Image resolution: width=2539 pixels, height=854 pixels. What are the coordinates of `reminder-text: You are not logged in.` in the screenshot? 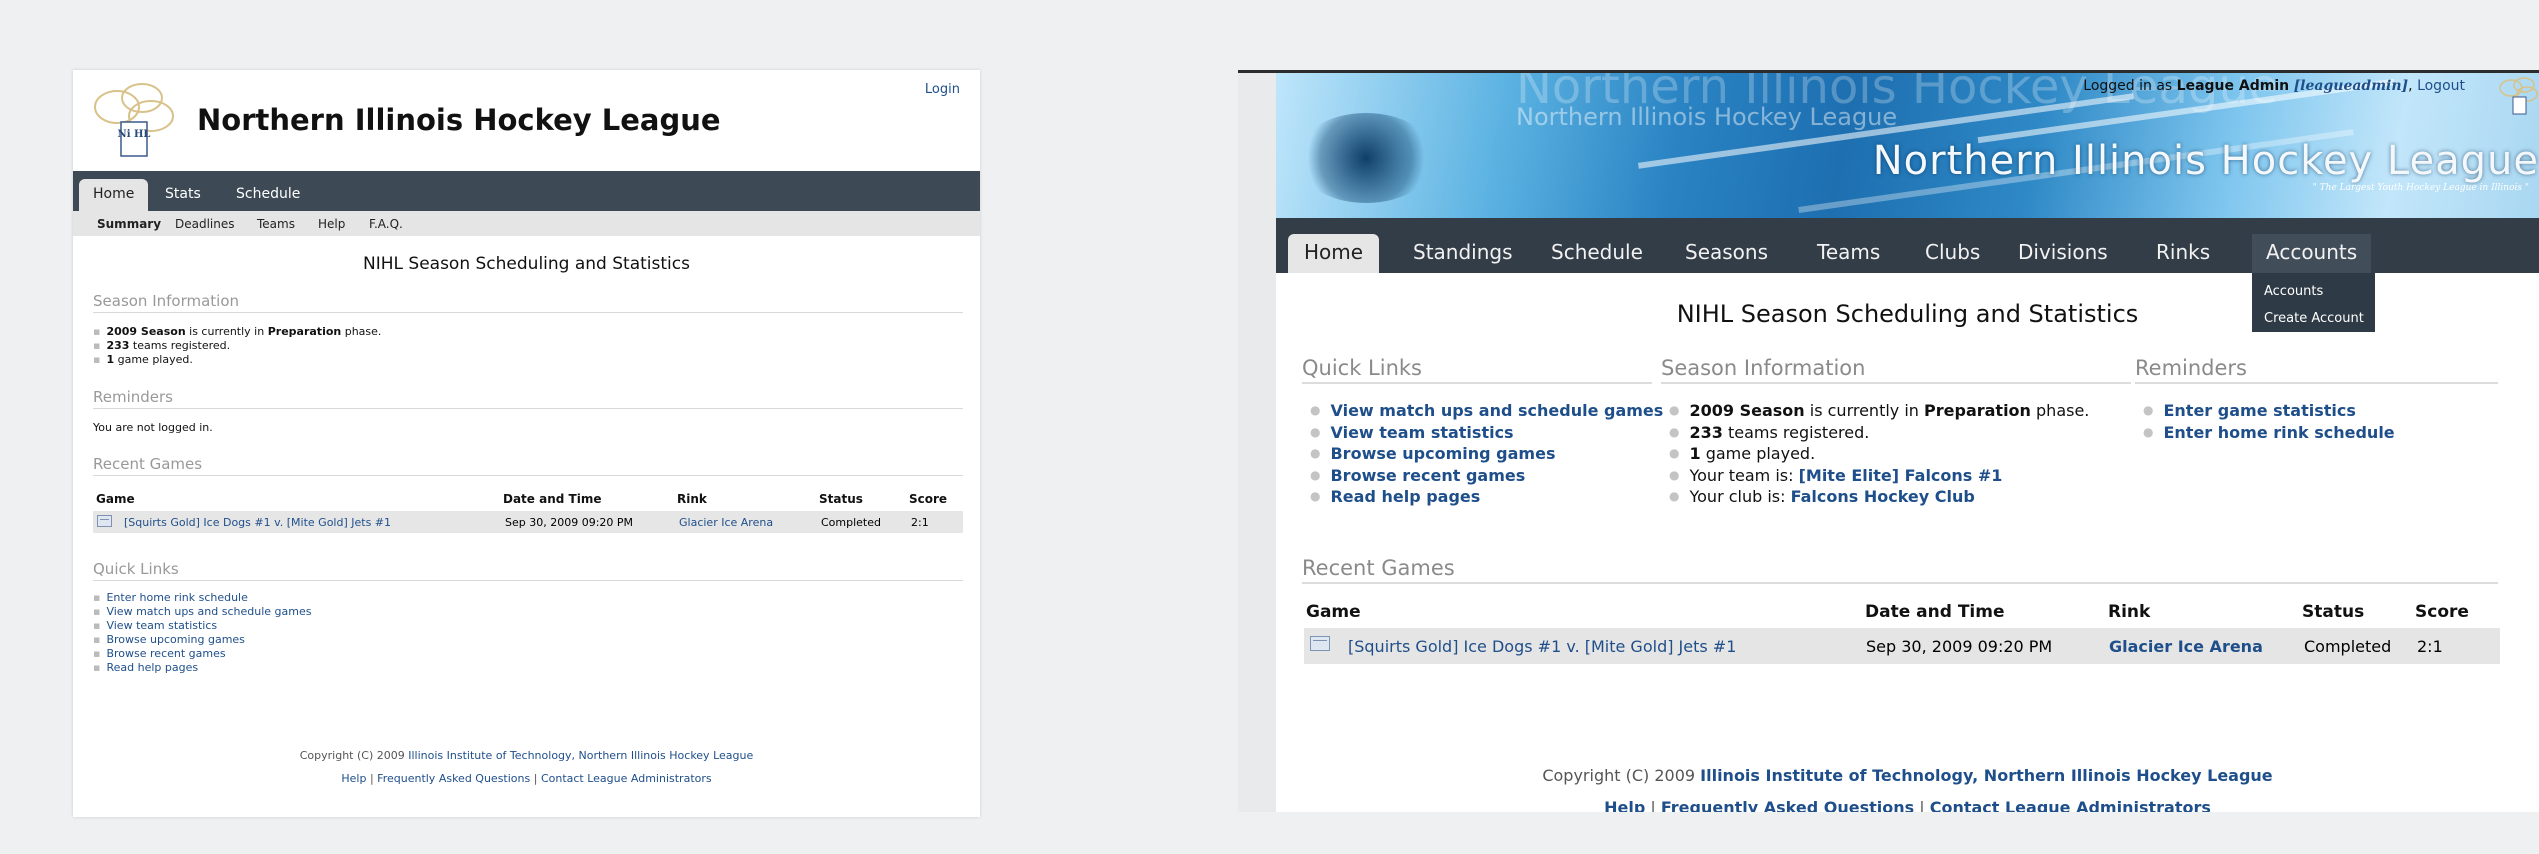 It's located at (153, 427).